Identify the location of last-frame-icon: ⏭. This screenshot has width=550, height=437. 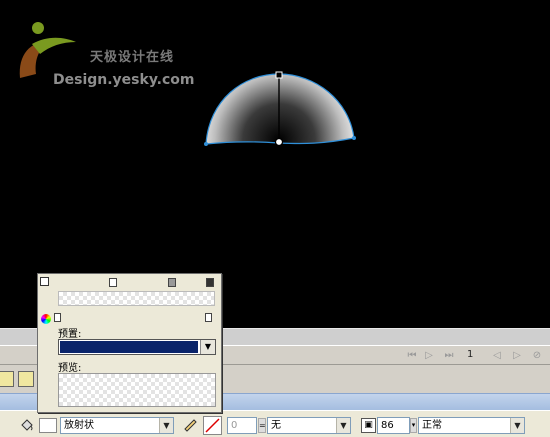
(449, 356).